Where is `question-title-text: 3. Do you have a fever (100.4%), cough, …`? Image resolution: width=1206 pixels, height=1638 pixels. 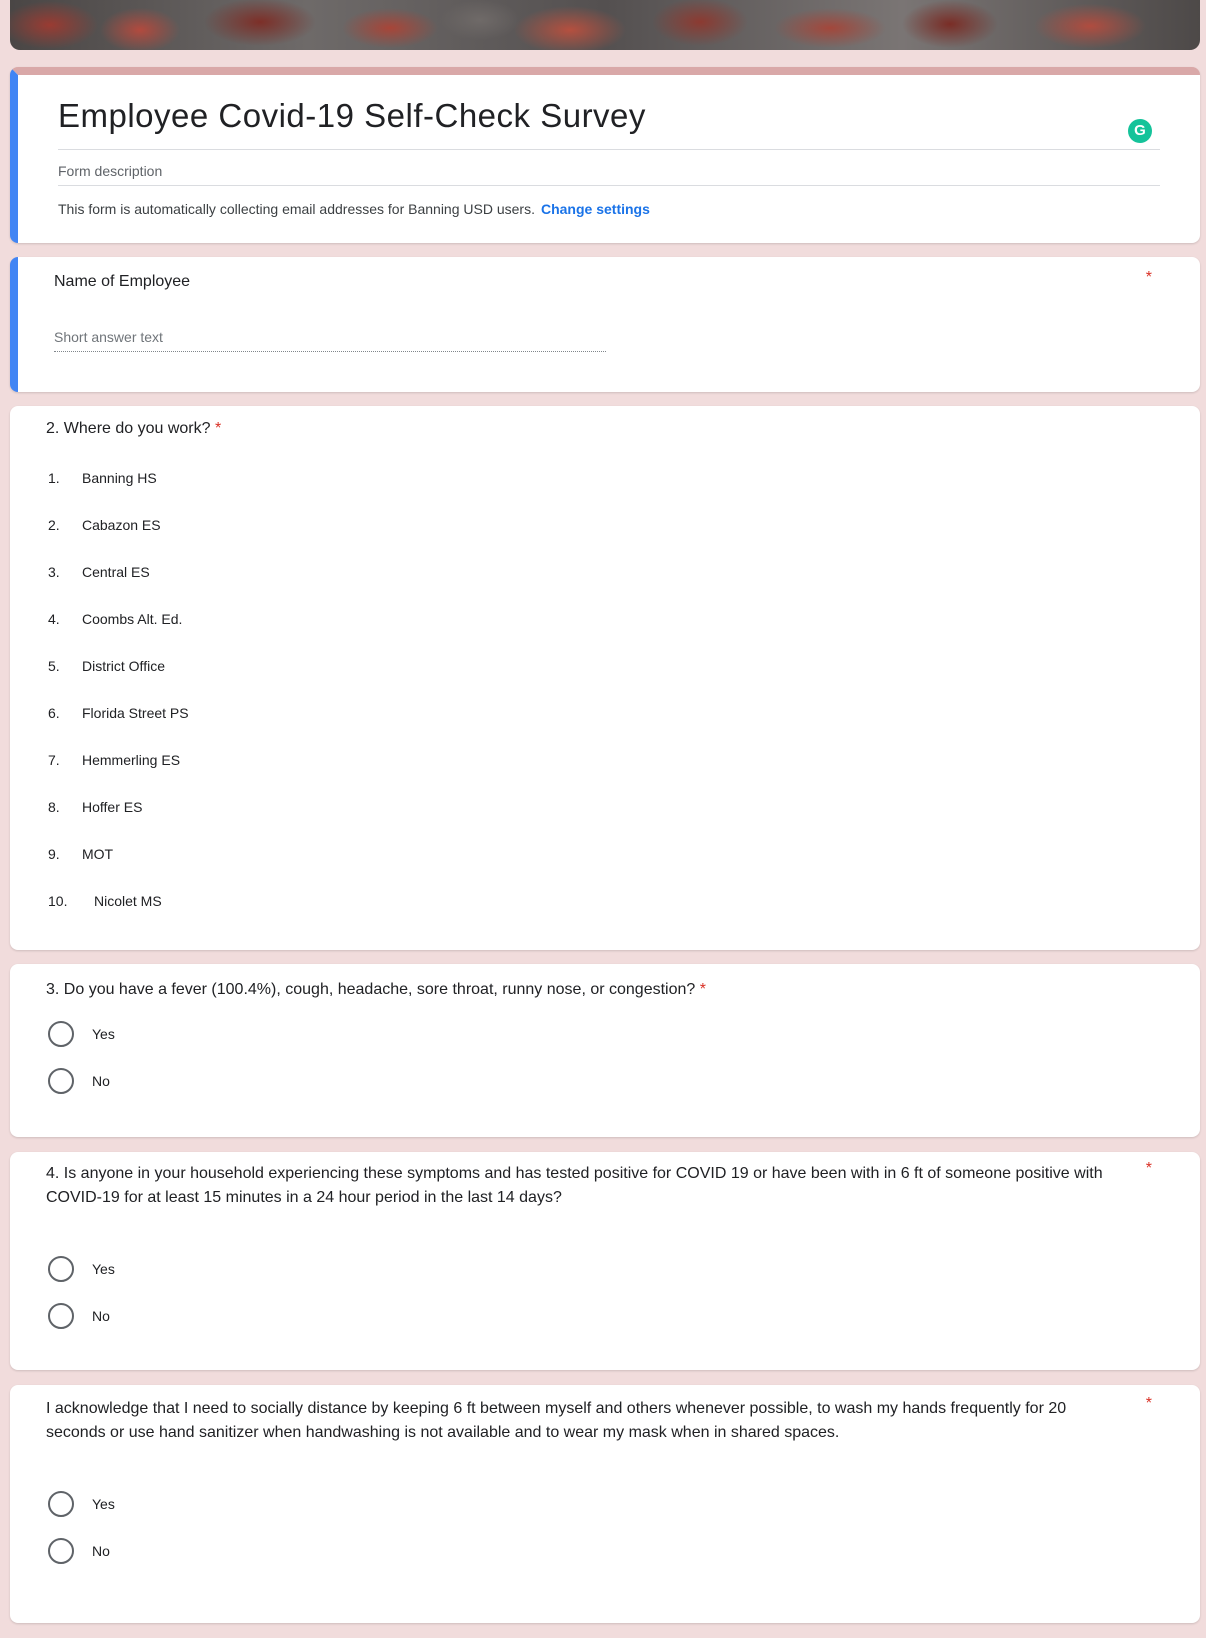 question-title-text: 3. Do you have a fever (100.4%), cough, … is located at coordinates (371, 989).